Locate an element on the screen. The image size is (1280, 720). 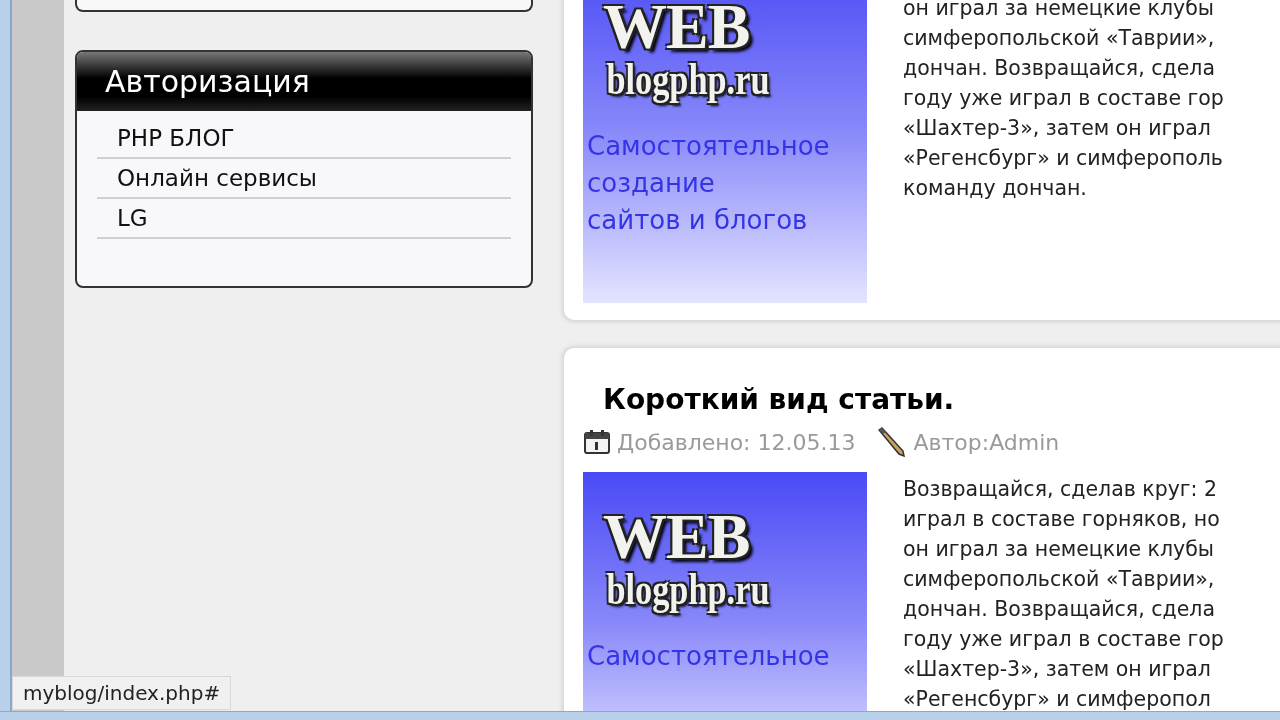
banner-tagline: сайтов и блогов is located at coordinates (697, 220).